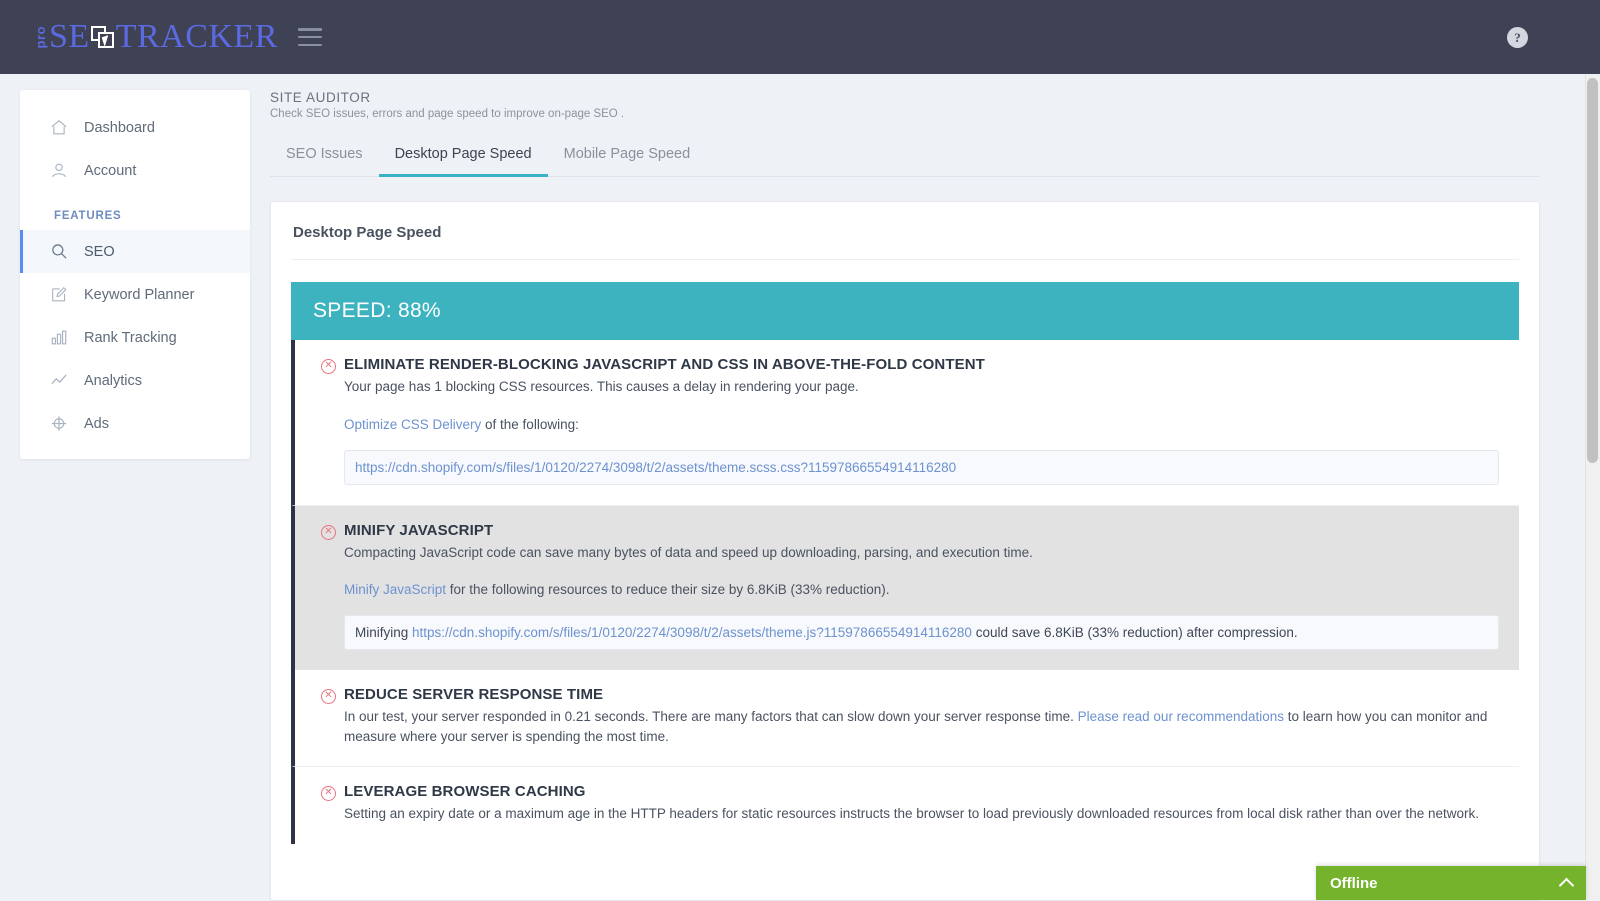  What do you see at coordinates (905, 242) in the screenshot?
I see `card-title: Desktop Page Speed` at bounding box center [905, 242].